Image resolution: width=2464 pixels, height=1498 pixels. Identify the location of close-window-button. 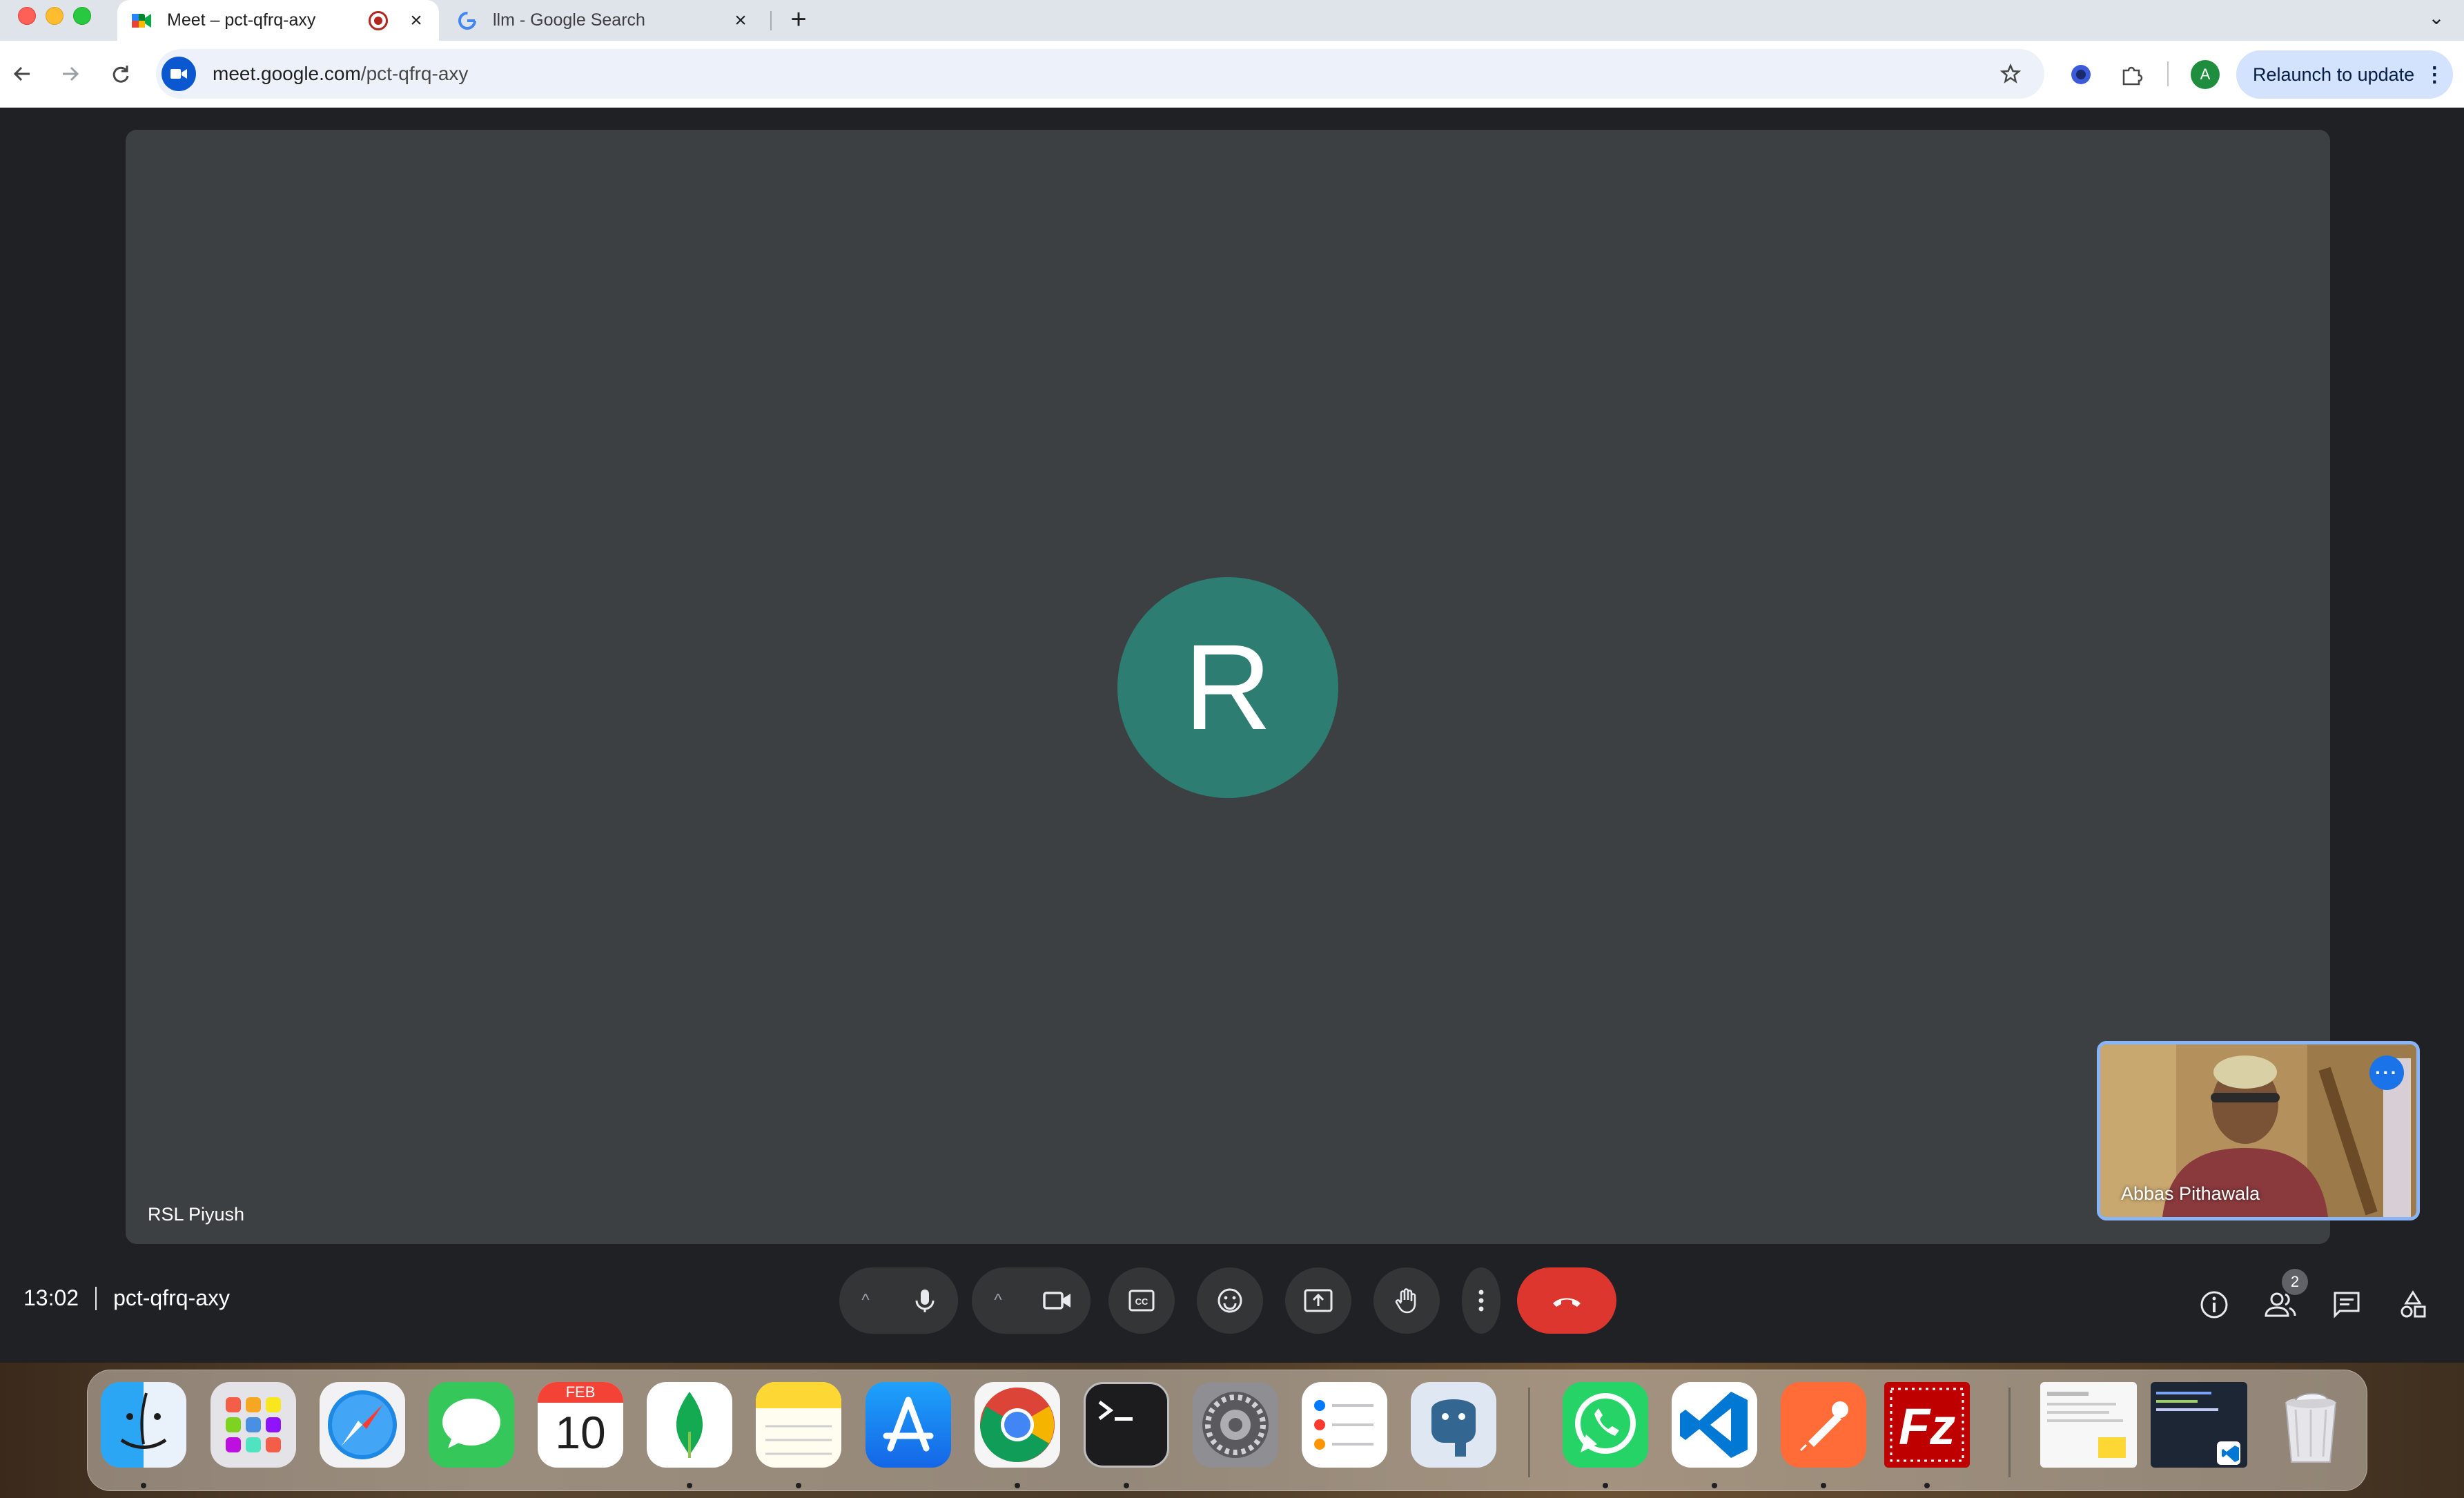
(27, 16).